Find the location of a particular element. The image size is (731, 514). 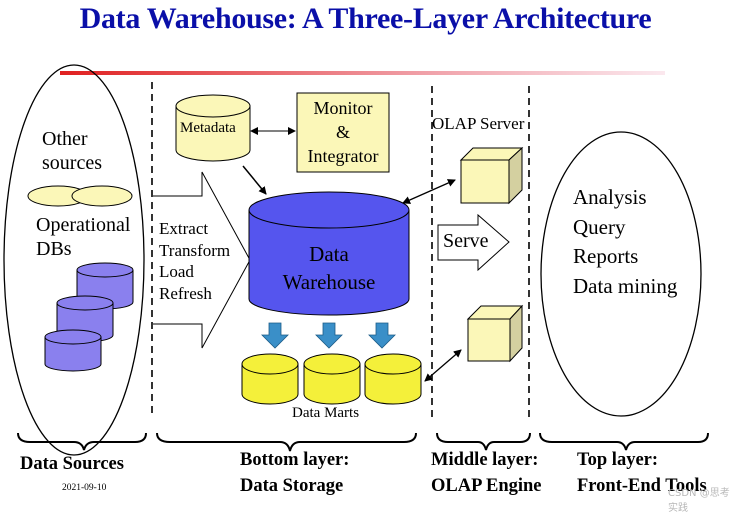

front-end-query: Query is located at coordinates (599, 226).